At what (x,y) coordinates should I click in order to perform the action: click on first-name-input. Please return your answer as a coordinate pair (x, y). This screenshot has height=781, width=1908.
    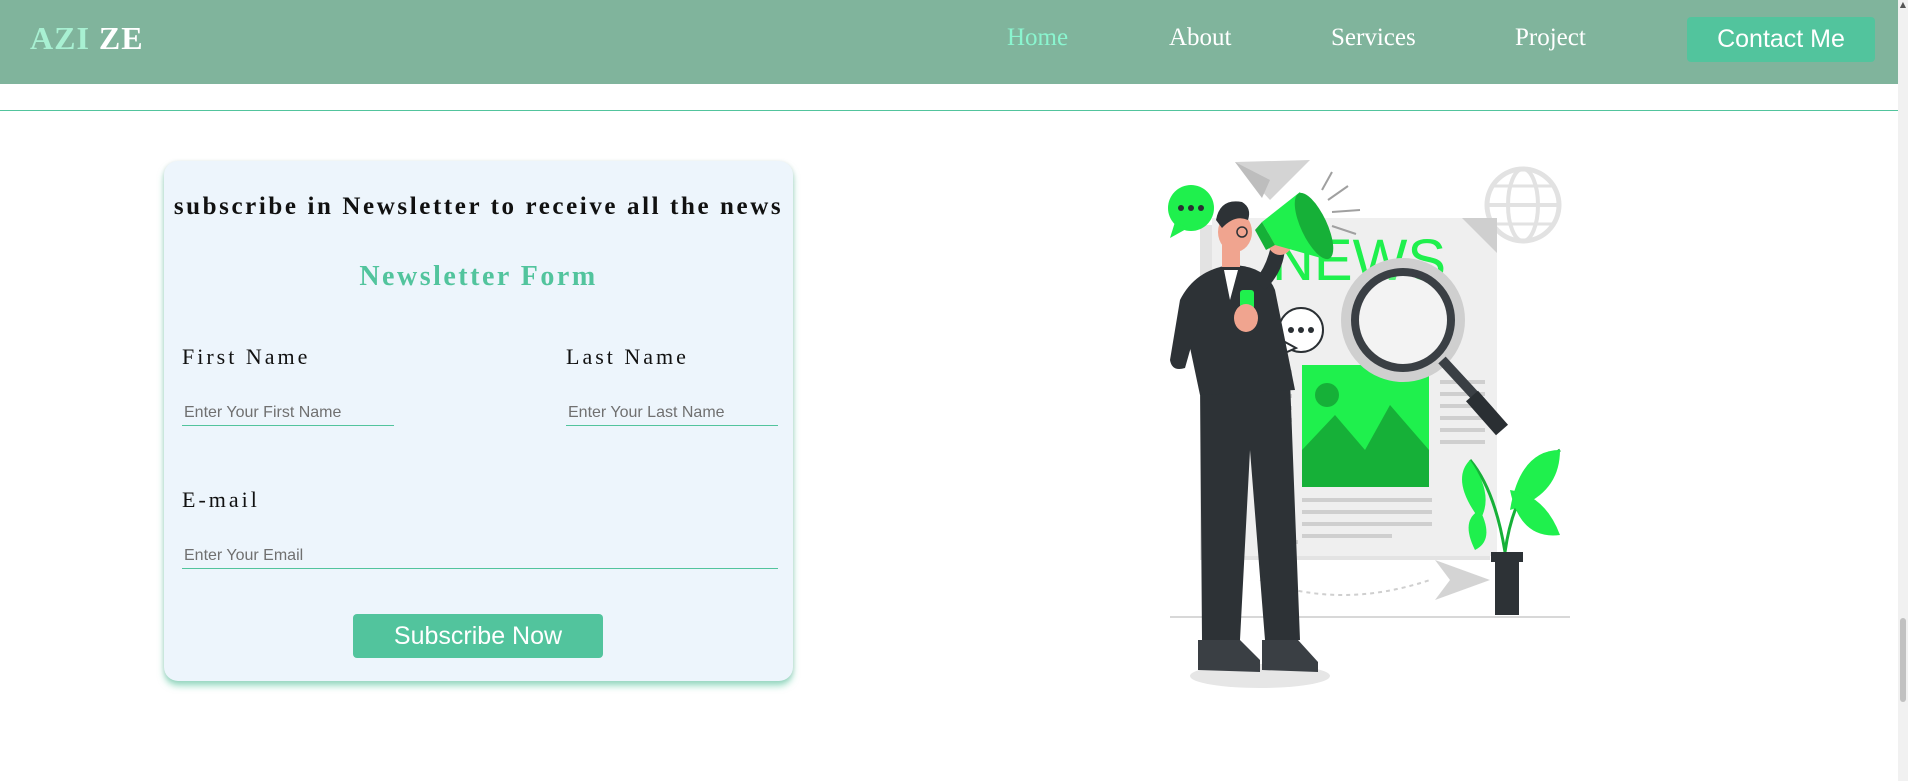
    Looking at the image, I should click on (288, 413).